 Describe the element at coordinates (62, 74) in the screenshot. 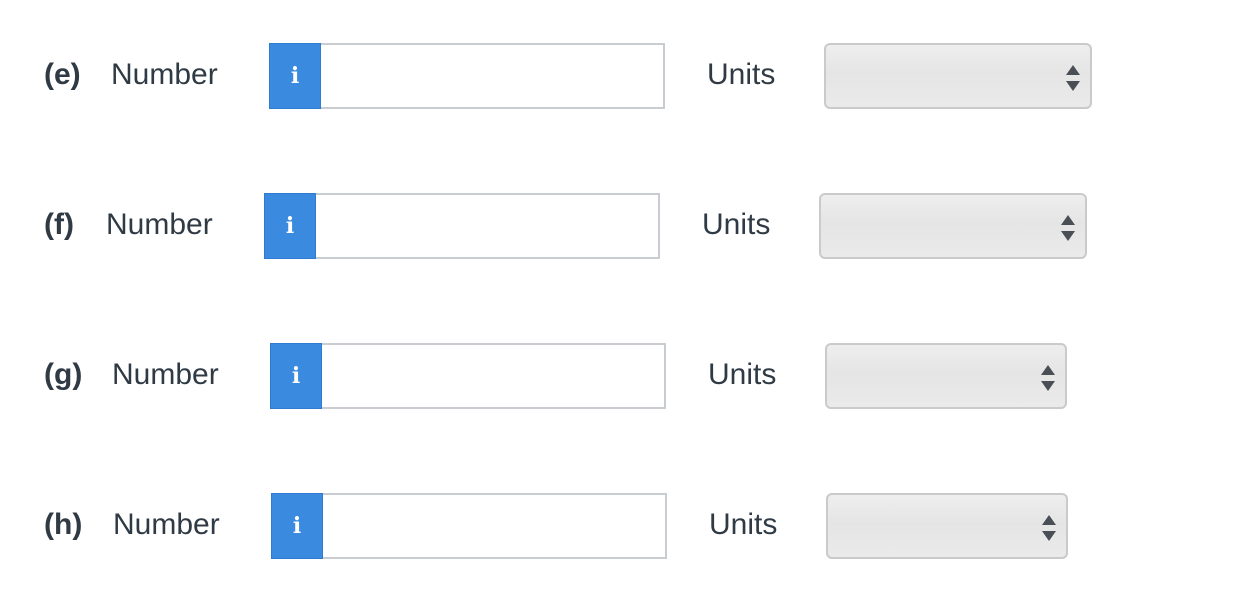

I see `part-label: (e)` at that location.